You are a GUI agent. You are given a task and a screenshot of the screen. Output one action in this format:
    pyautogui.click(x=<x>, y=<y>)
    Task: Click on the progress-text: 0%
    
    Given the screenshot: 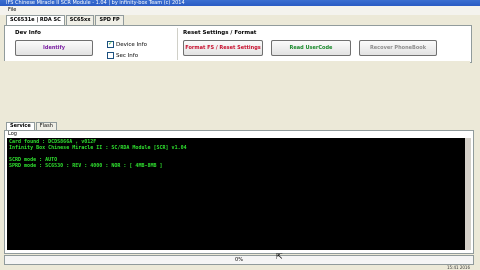 What is the action you would take?
    pyautogui.click(x=239, y=260)
    